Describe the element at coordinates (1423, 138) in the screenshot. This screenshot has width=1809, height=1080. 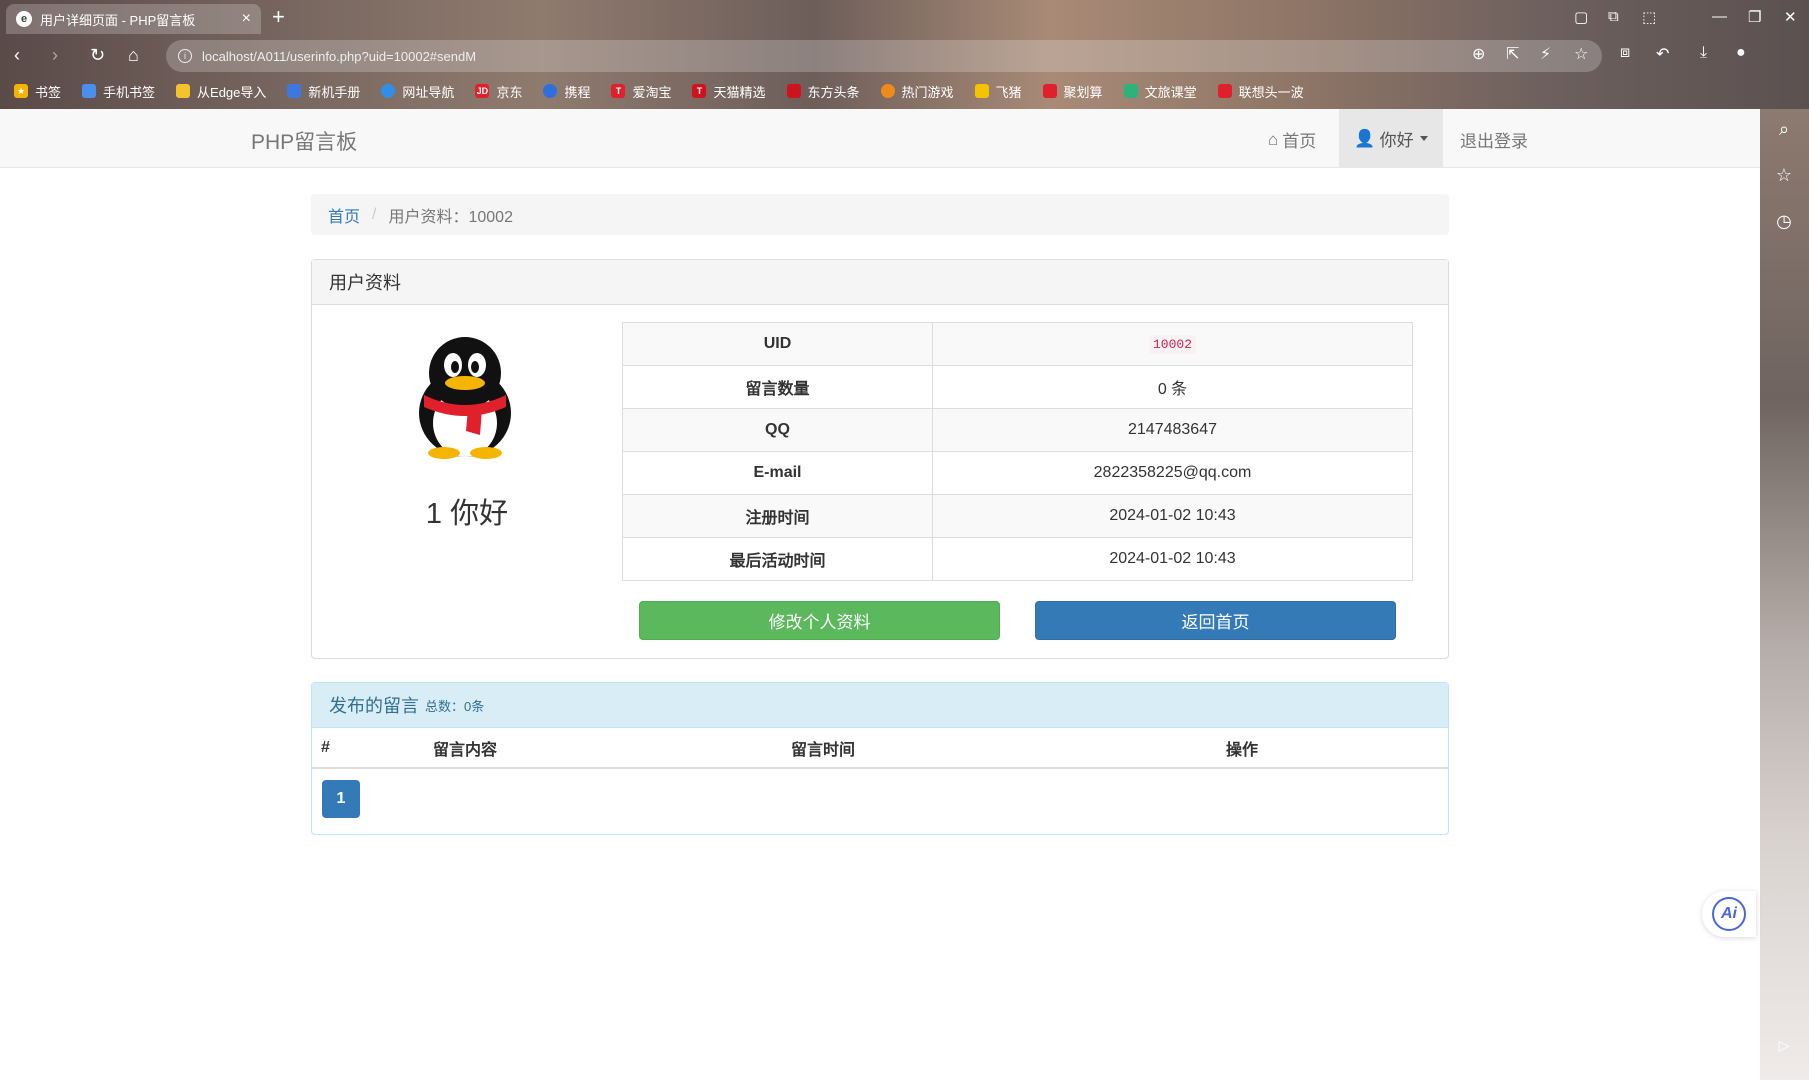
I see `caret-down-icon` at that location.